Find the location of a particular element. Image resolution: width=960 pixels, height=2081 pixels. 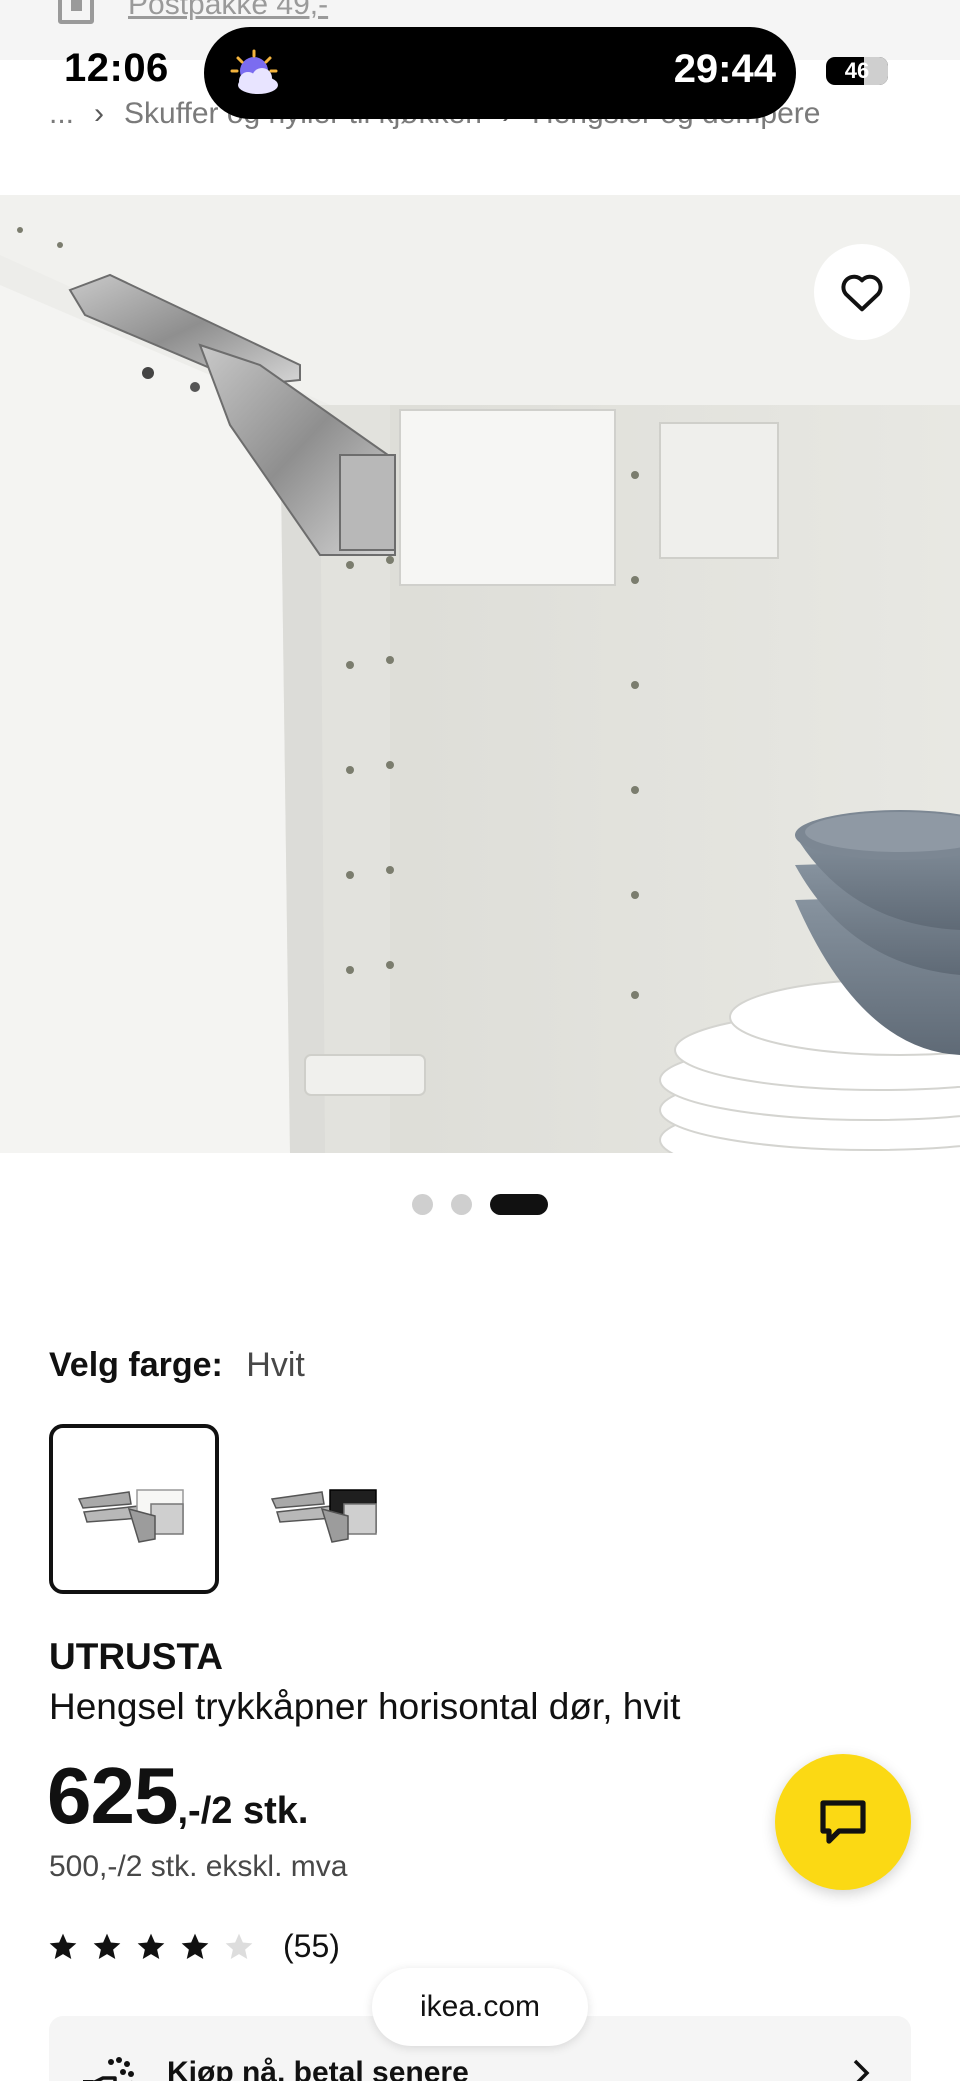

chevron-right-icon is located at coordinates (861, 2070).